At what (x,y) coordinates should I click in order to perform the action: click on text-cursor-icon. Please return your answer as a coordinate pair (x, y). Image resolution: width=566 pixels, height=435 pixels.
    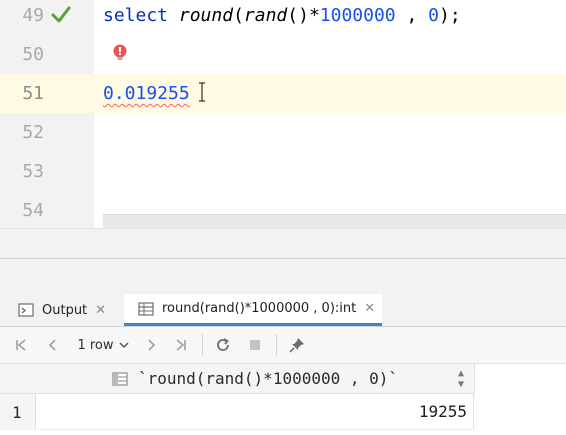
    Looking at the image, I should click on (202, 92).